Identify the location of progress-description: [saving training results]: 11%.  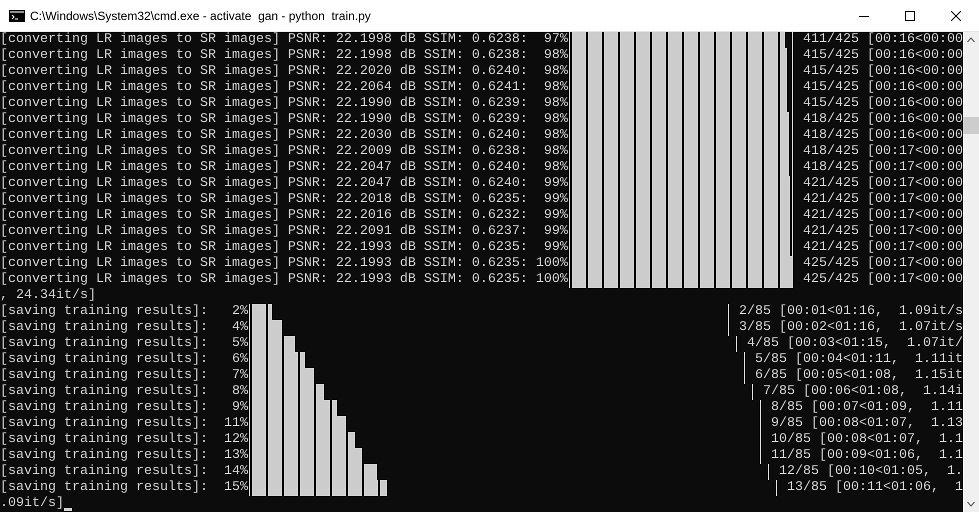
(124, 424).